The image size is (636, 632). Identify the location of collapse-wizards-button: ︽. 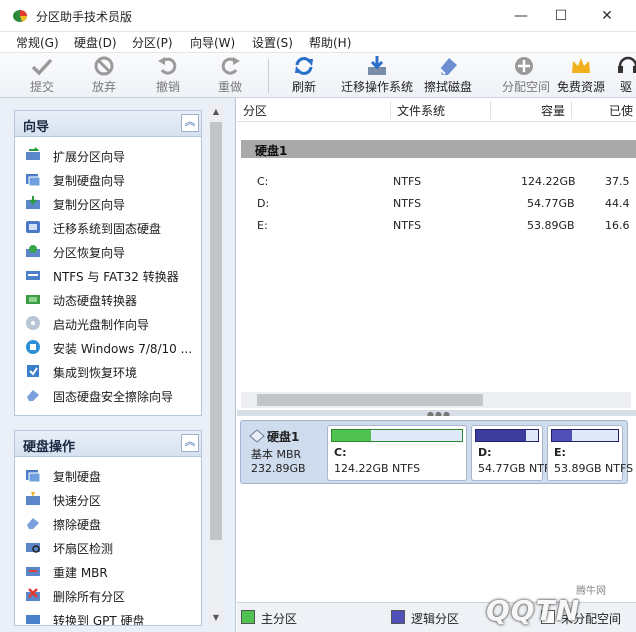
(190, 123).